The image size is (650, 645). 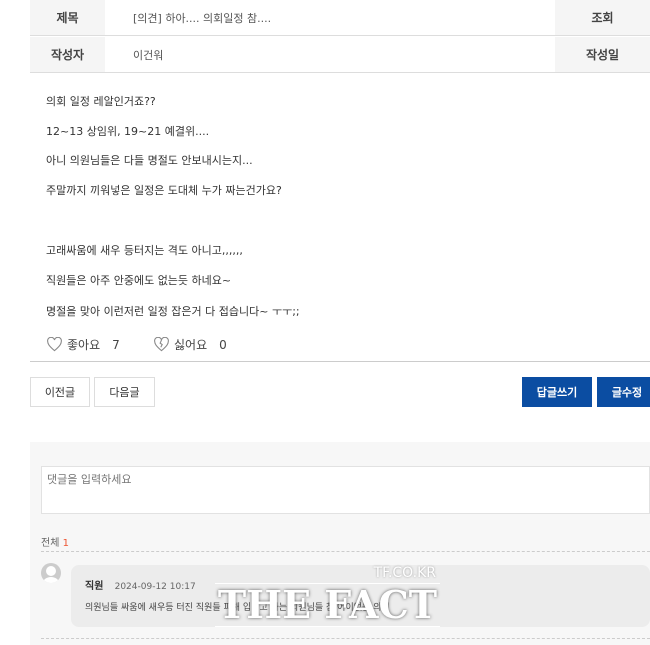 I want to click on date-label: 작성일, so click(x=602, y=54).